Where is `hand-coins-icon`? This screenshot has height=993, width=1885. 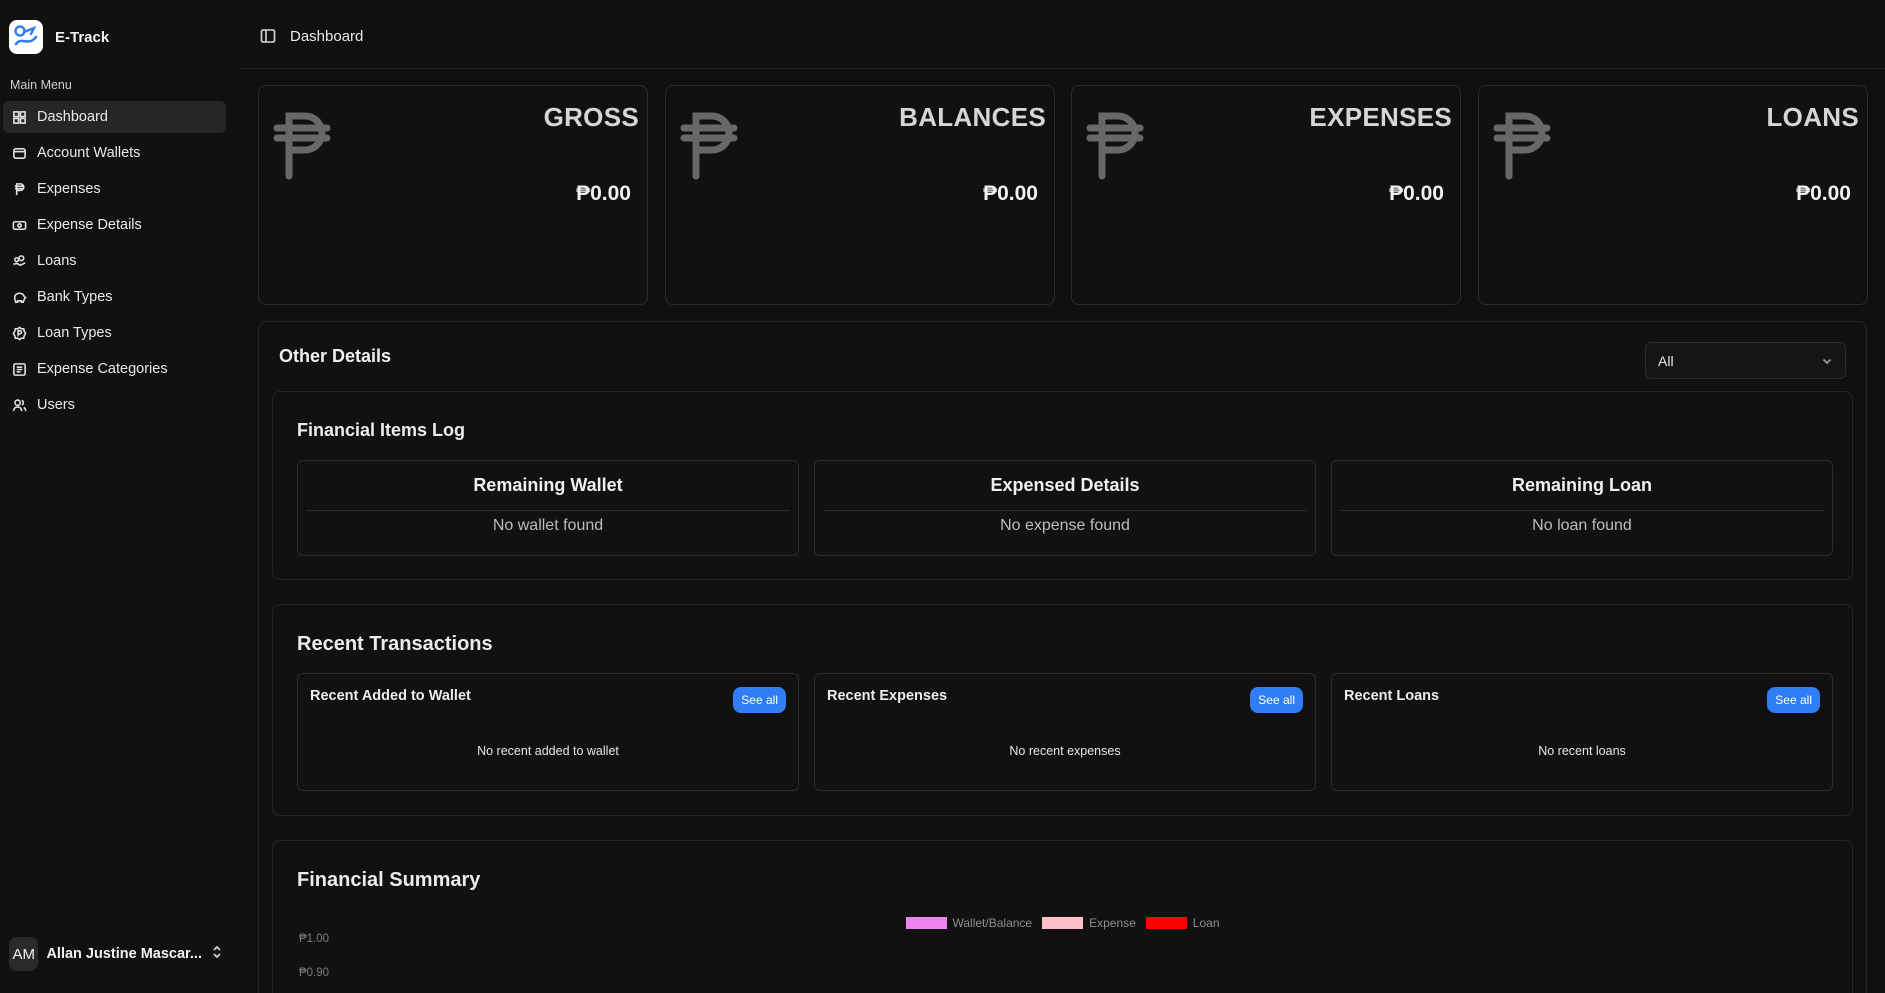
hand-coins-icon is located at coordinates (19, 261).